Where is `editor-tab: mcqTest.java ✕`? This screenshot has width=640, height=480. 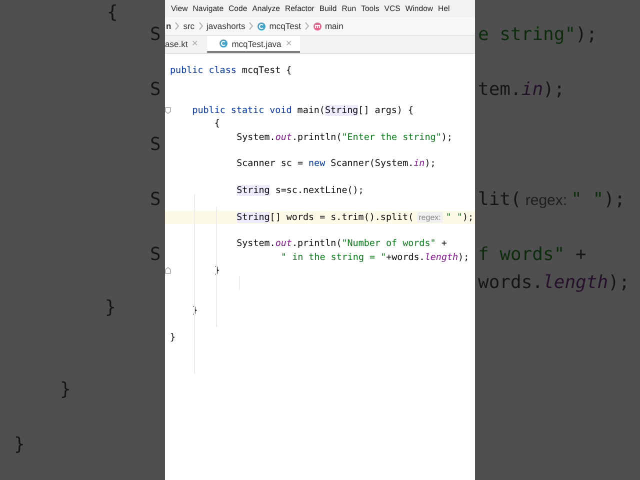 editor-tab: mcqTest.java ✕ is located at coordinates (253, 44).